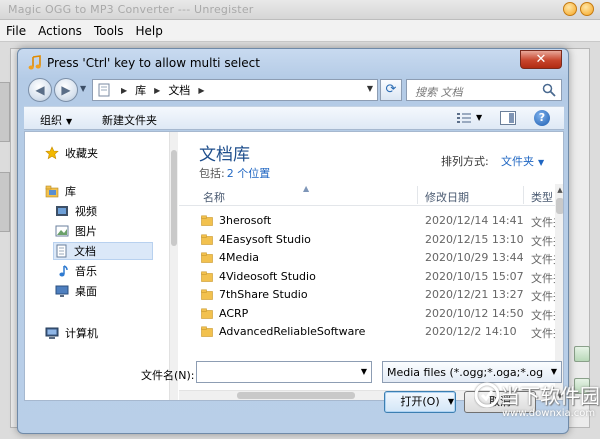 Image resolution: width=600 pixels, height=439 pixels. Describe the element at coordinates (265, 239) in the screenshot. I see `file-name: 4Easysoft Studio` at that location.